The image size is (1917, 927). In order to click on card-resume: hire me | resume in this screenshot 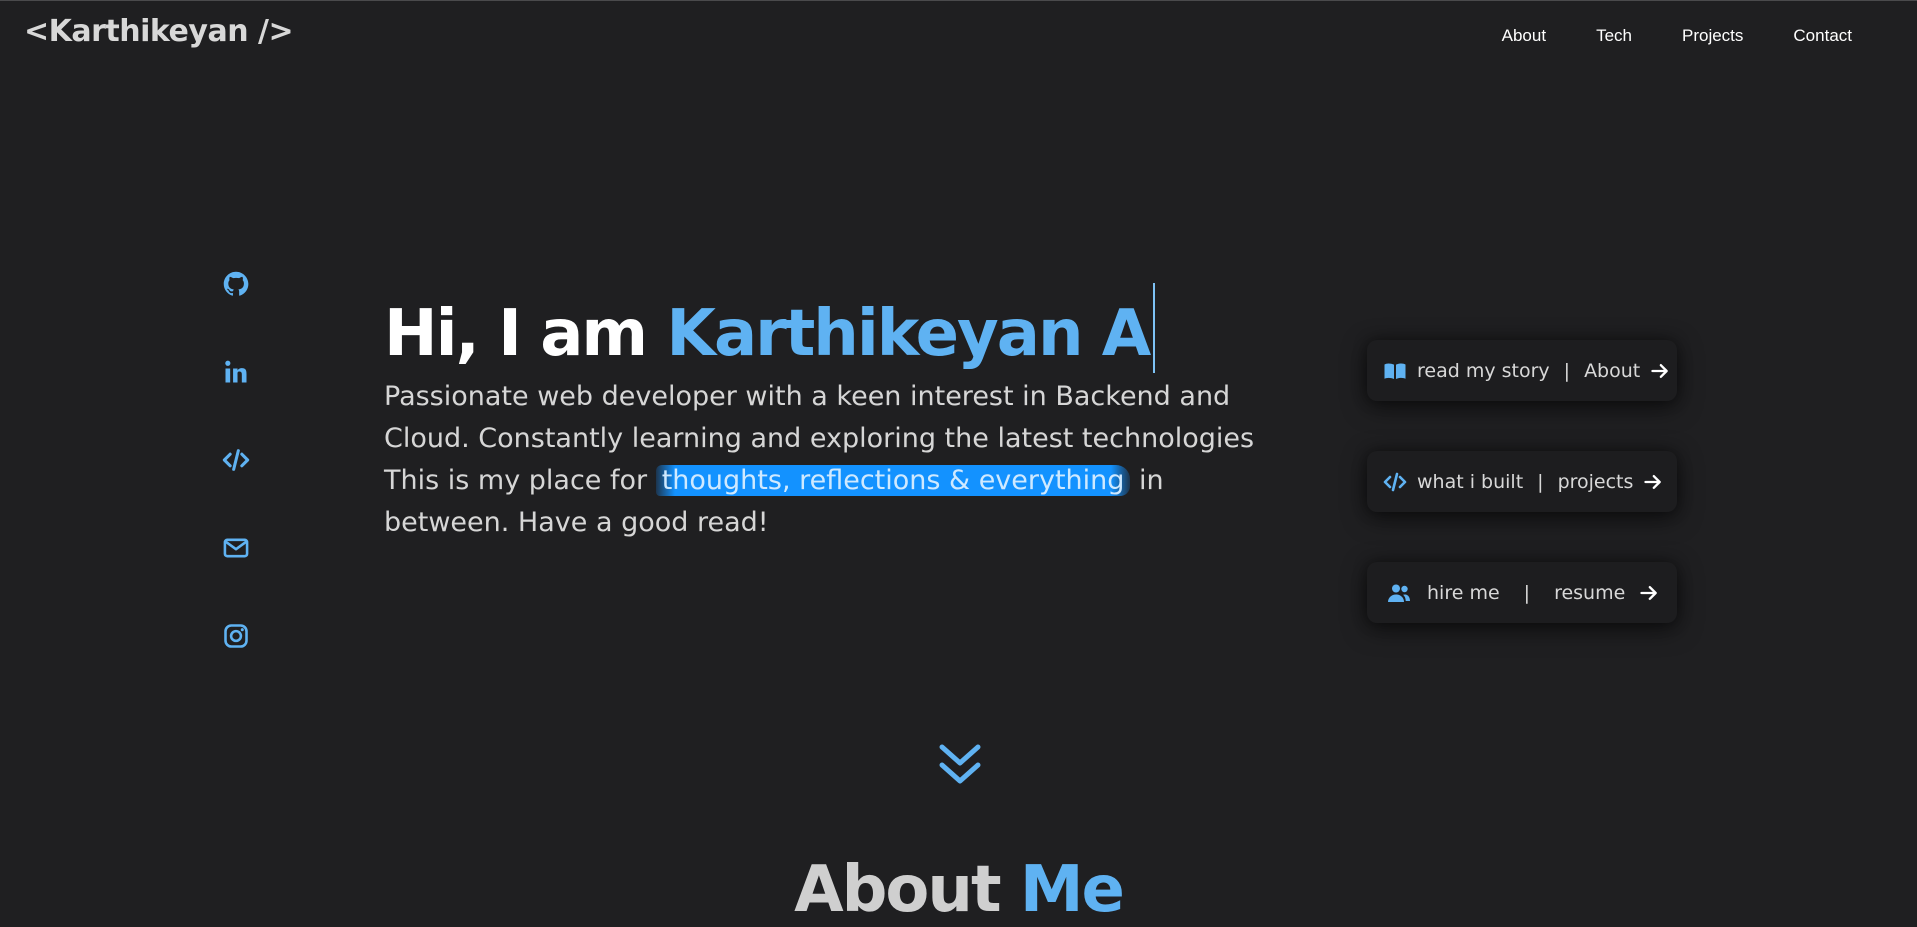, I will do `click(1522, 592)`.